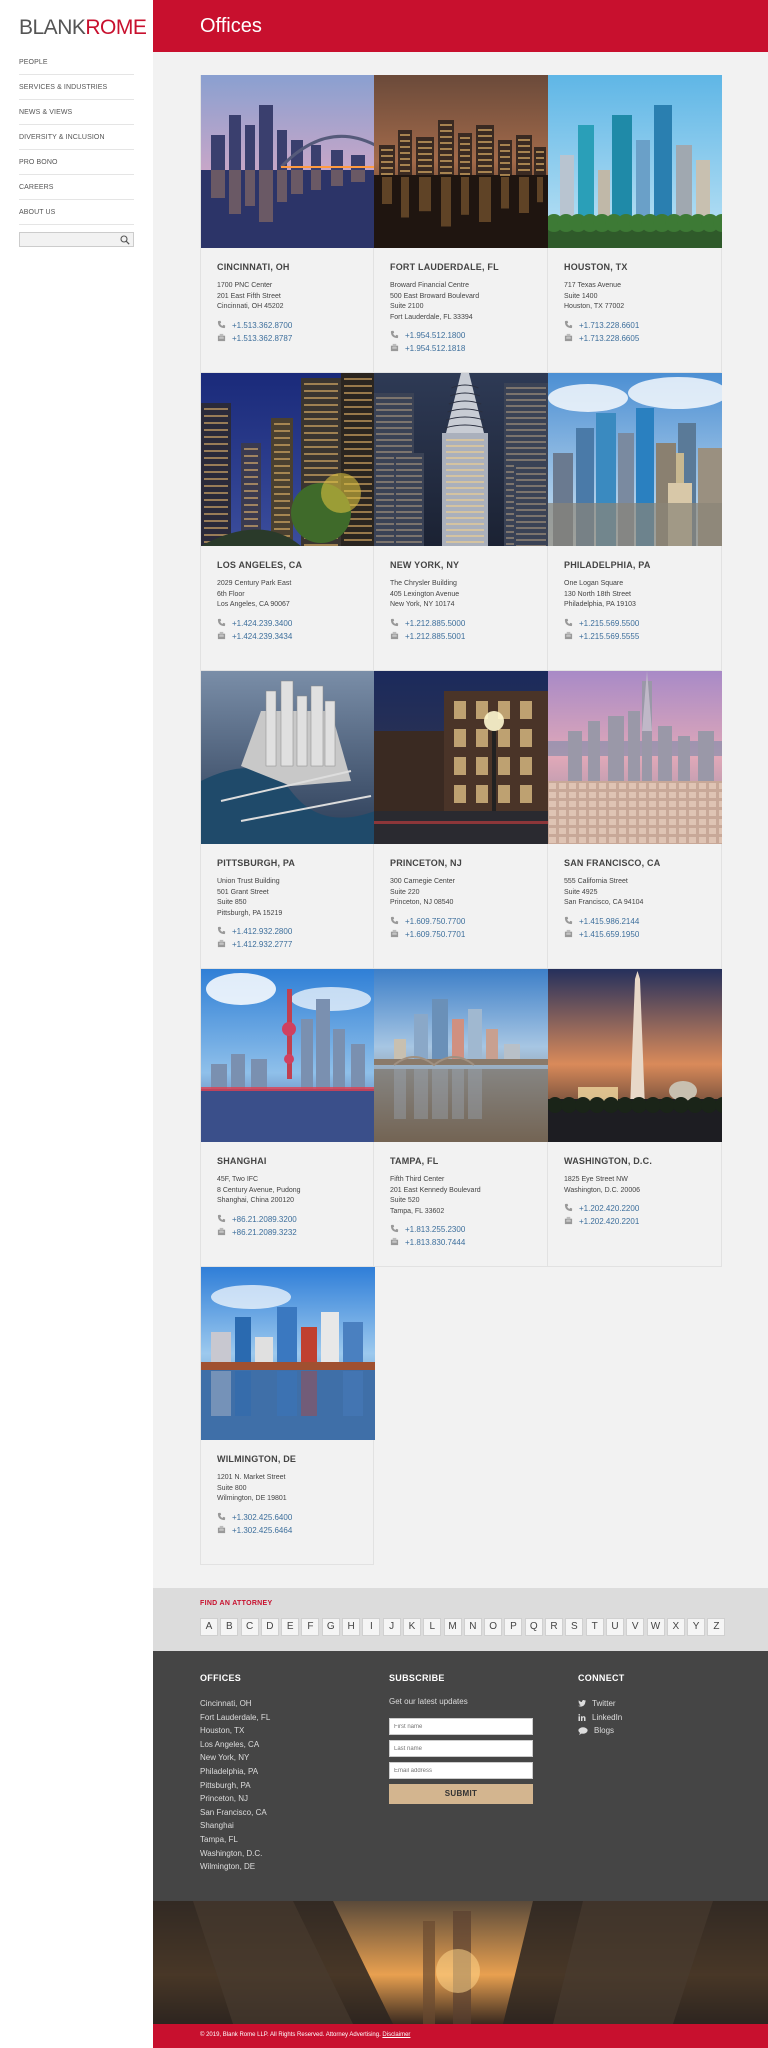 The width and height of the screenshot is (768, 2048). What do you see at coordinates (76, 162) in the screenshot?
I see `nav-item-pro-bono: PRO BONO` at bounding box center [76, 162].